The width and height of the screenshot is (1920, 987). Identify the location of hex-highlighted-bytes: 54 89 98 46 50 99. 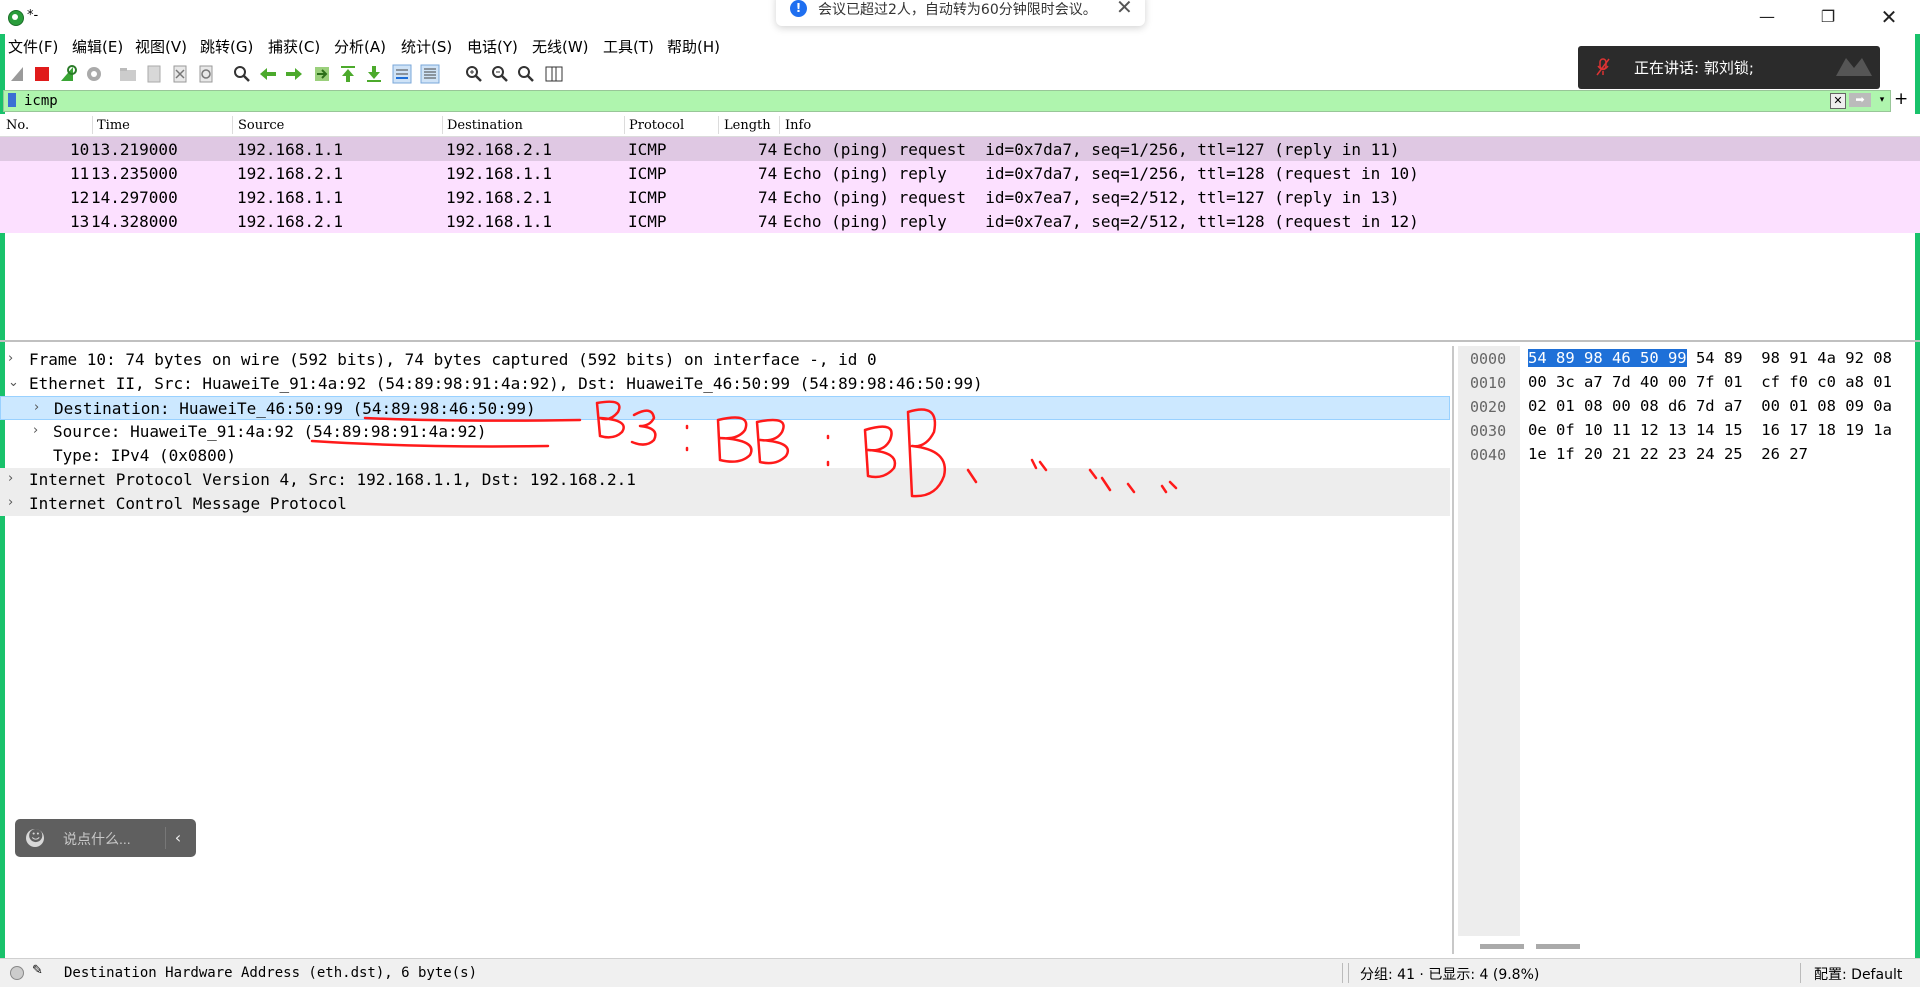
(1607, 358).